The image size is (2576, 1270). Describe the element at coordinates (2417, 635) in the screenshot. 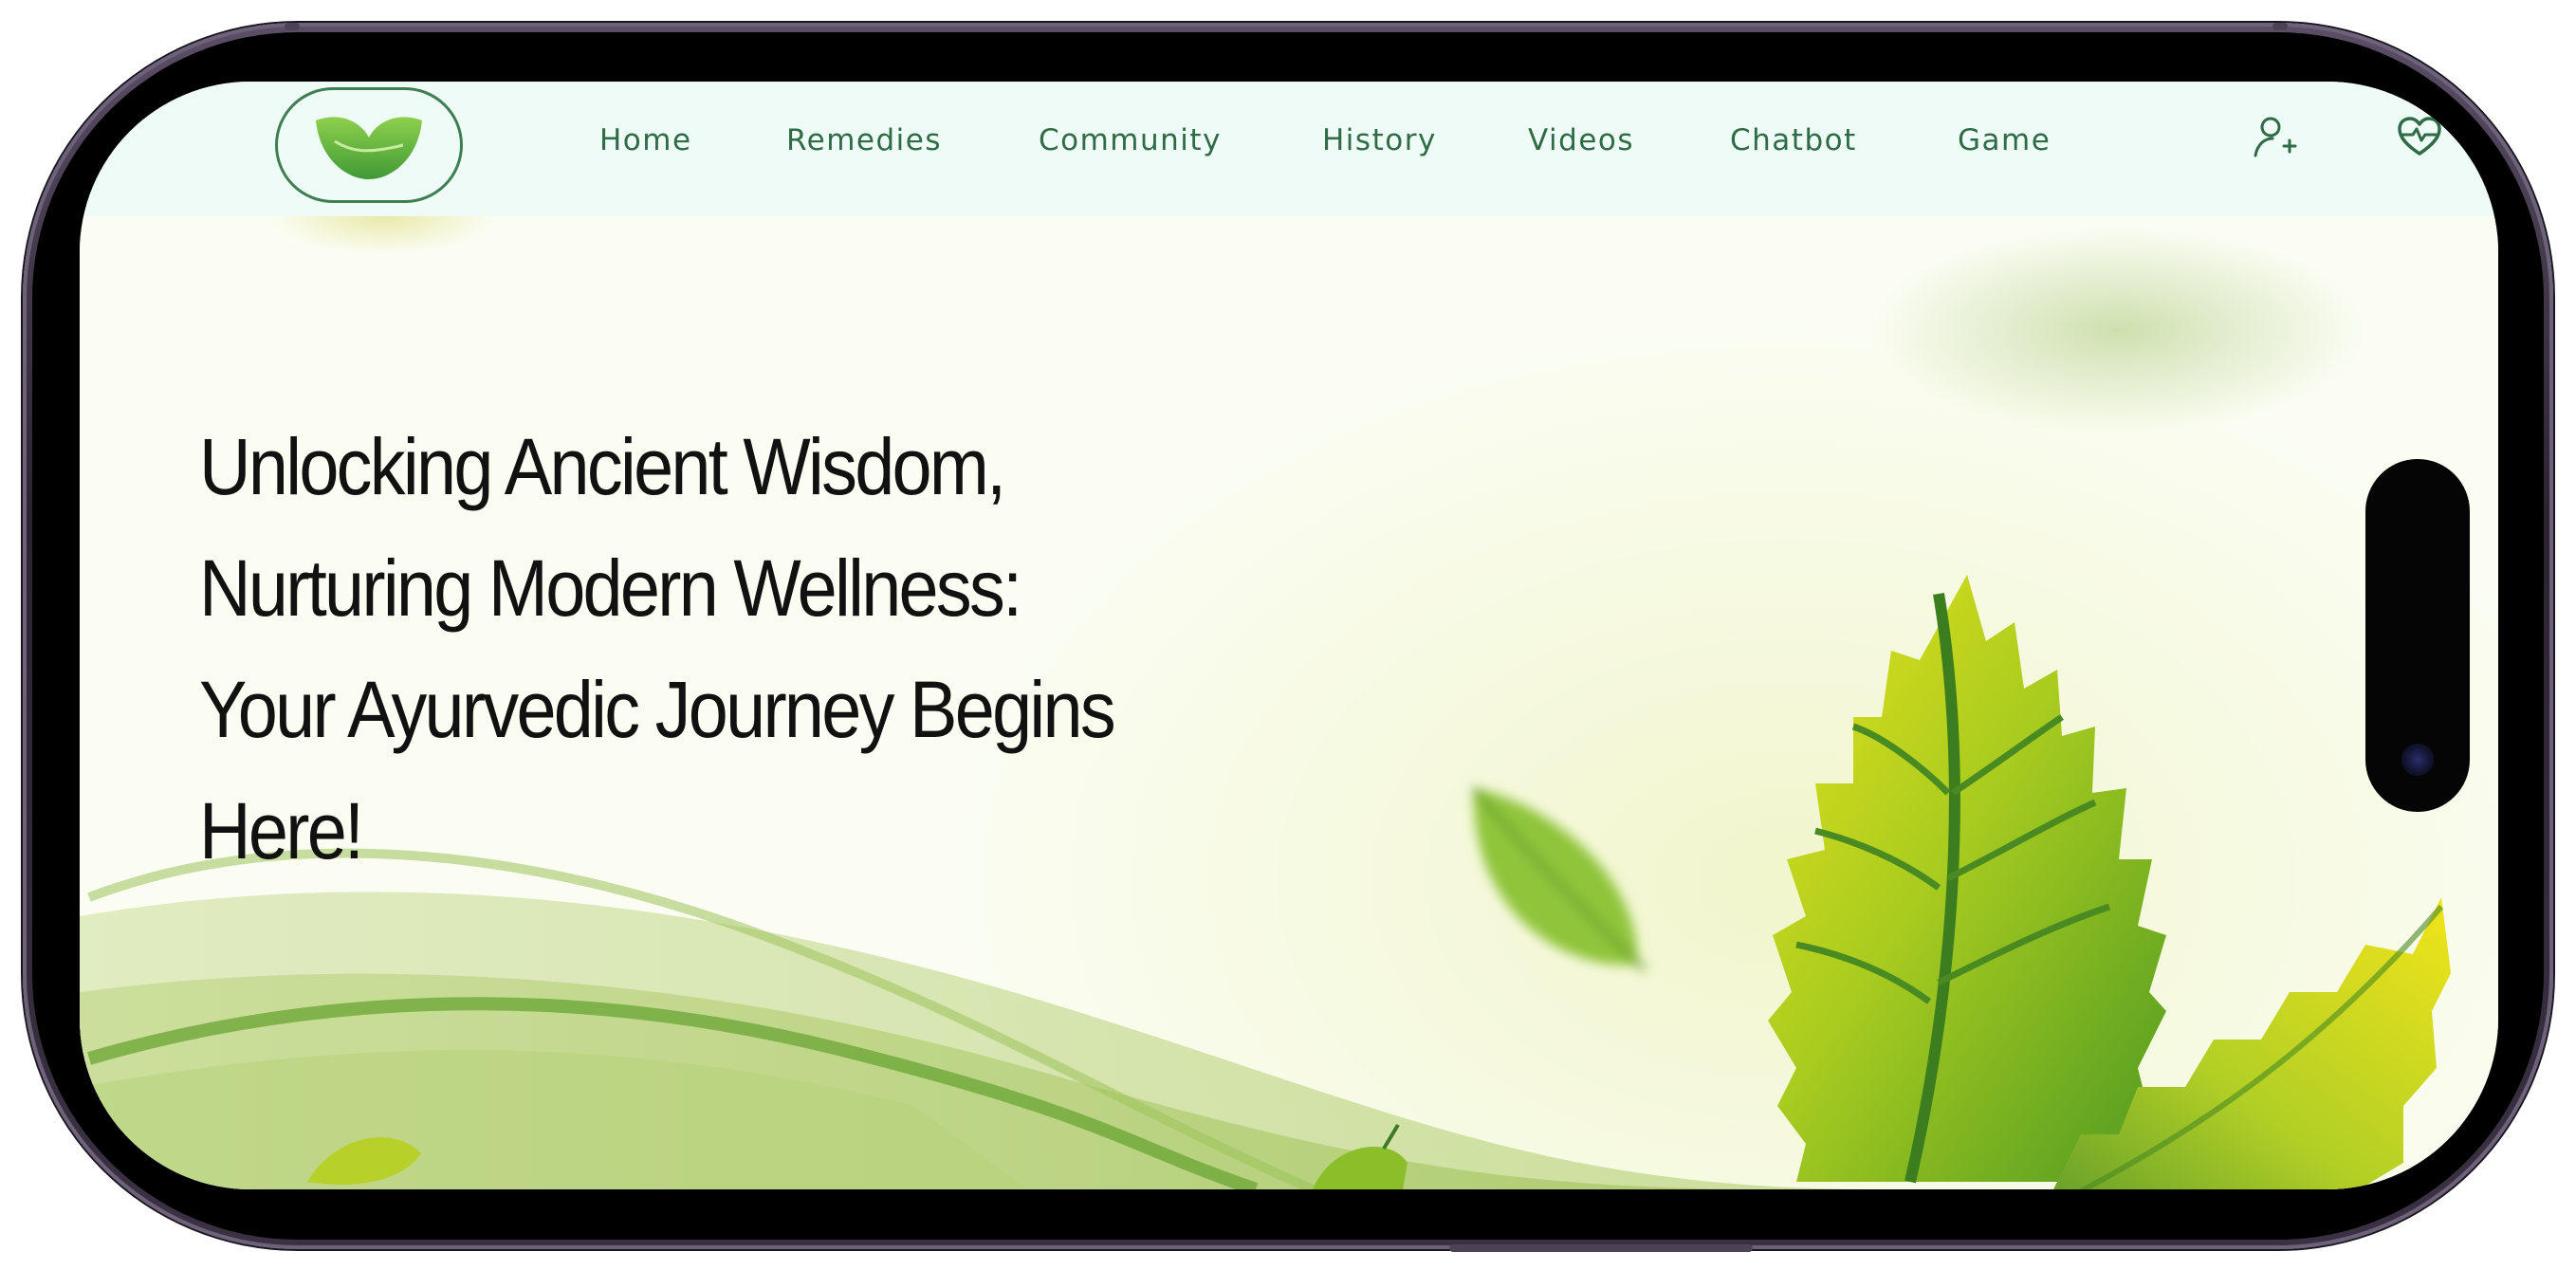

I see `dynamic-island` at that location.